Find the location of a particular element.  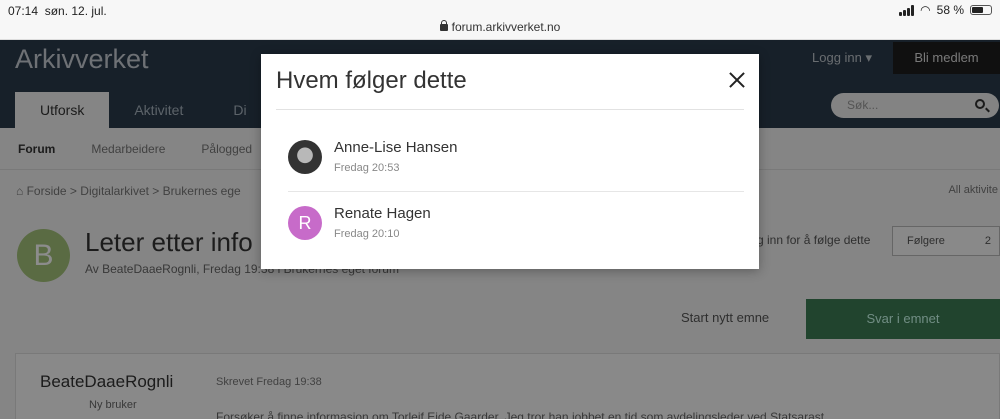

follower-time: Fredag 20:10 is located at coordinates (367, 234).